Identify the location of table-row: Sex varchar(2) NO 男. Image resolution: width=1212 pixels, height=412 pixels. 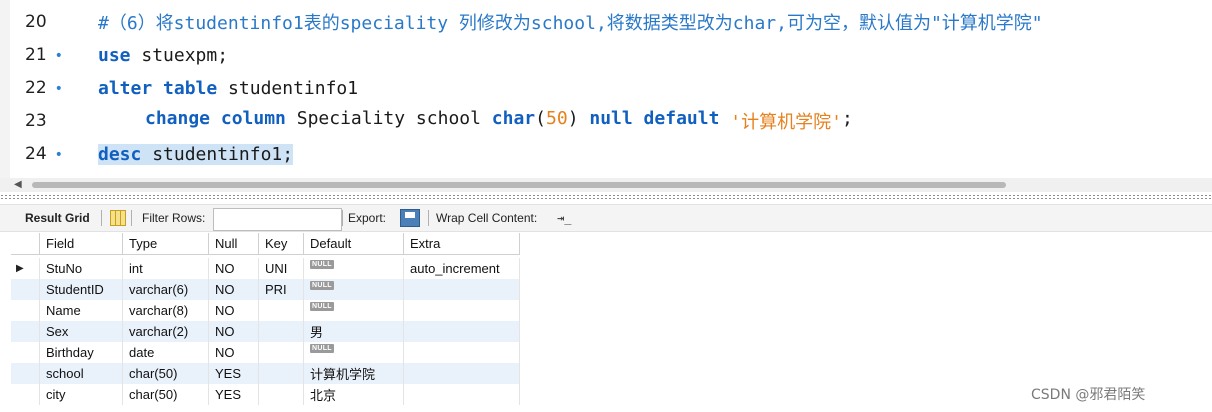
(265, 331).